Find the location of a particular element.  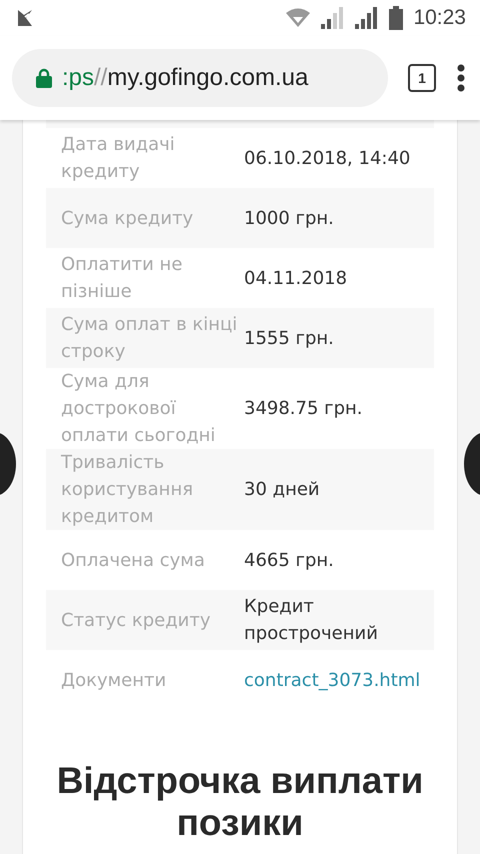

document-link: contract_3073.html is located at coordinates (332, 680).